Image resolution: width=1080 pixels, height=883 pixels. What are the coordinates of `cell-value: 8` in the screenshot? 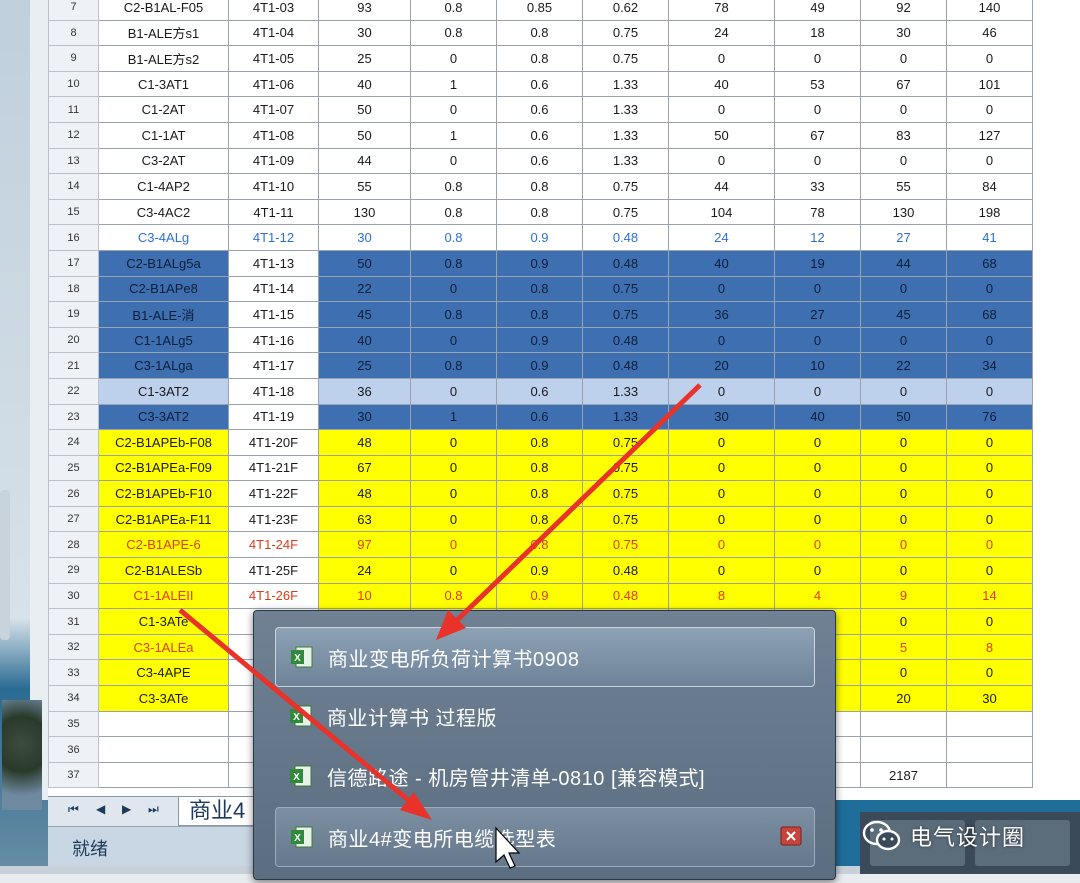 It's located at (989, 647).